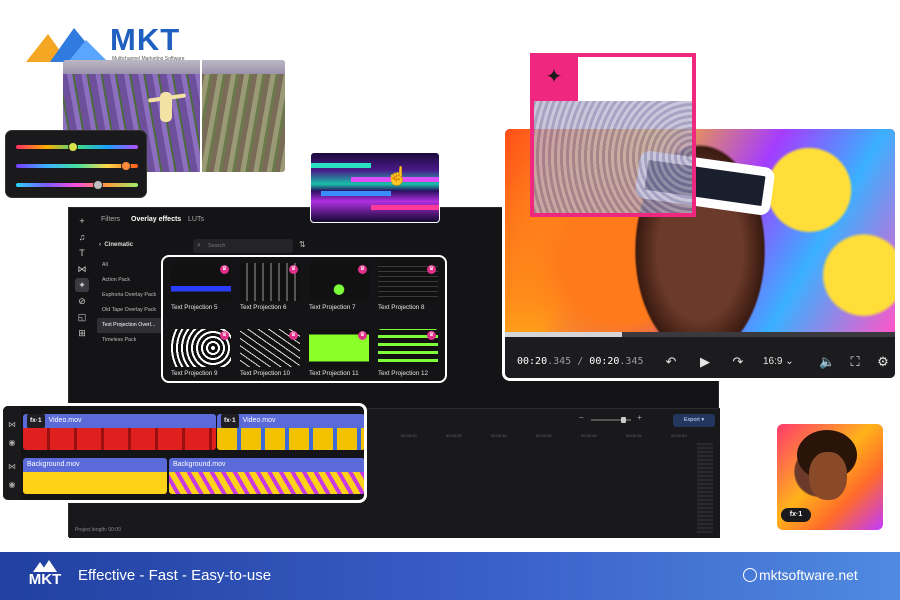 This screenshot has width=900, height=600. I want to click on tab-overlay-effects: Overlay effects, so click(156, 219).